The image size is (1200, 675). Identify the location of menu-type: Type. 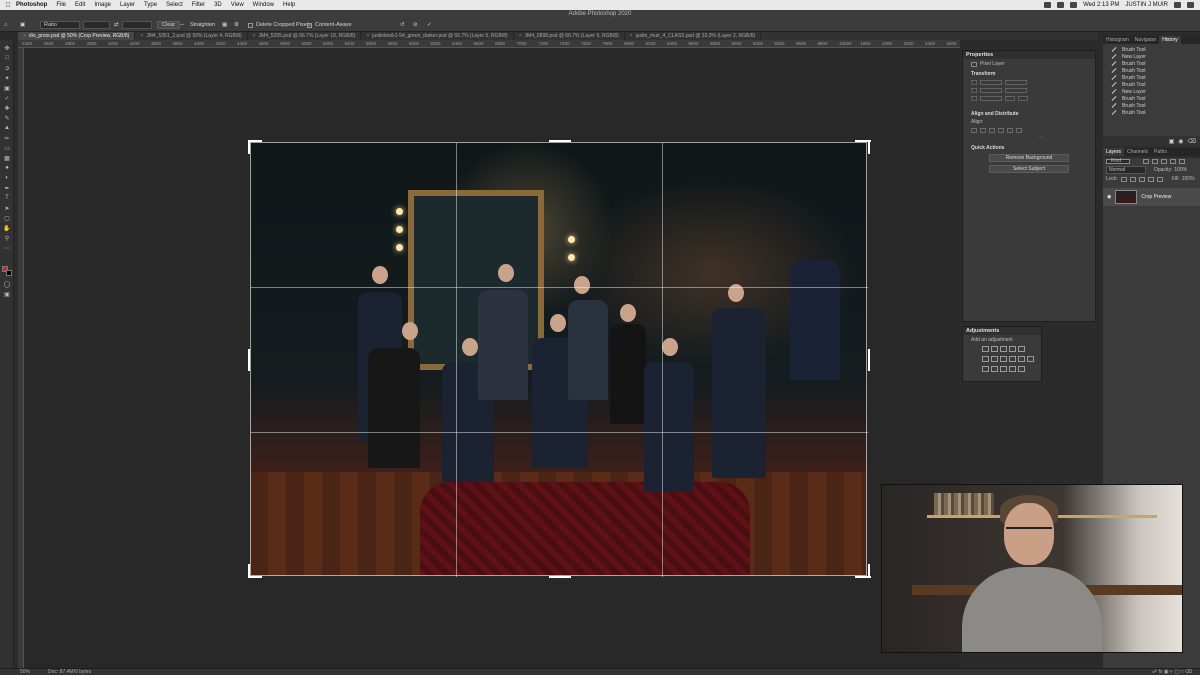
(150, 5).